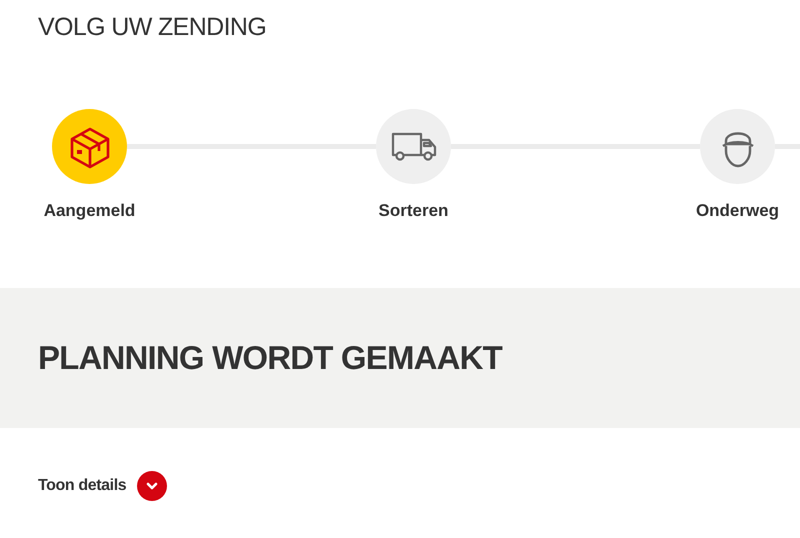  Describe the element at coordinates (152, 27) in the screenshot. I see `page-title: VOLG UW ZENDING` at that location.